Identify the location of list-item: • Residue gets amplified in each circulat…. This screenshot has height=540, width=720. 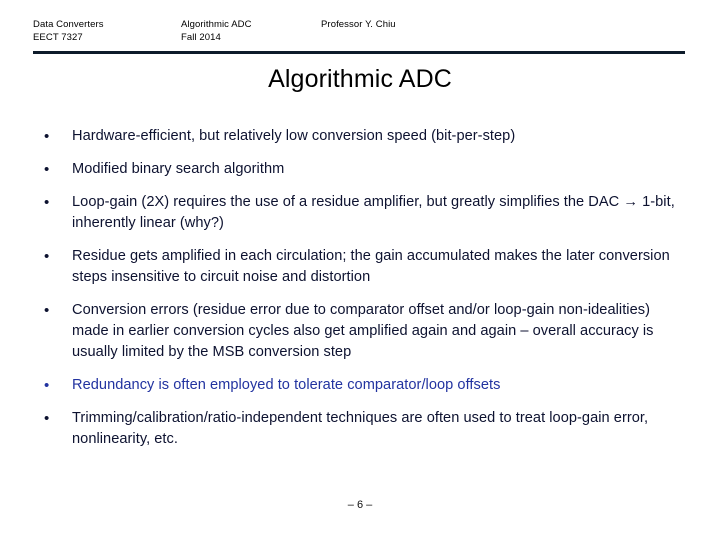
(365, 267).